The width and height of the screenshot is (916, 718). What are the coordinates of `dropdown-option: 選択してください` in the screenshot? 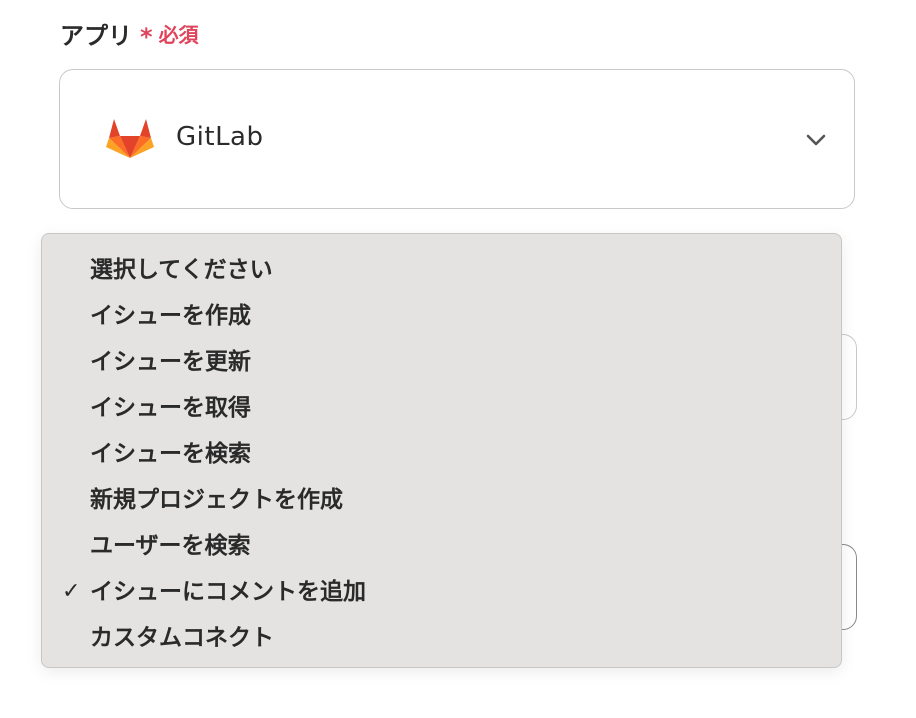 It's located at (441, 270).